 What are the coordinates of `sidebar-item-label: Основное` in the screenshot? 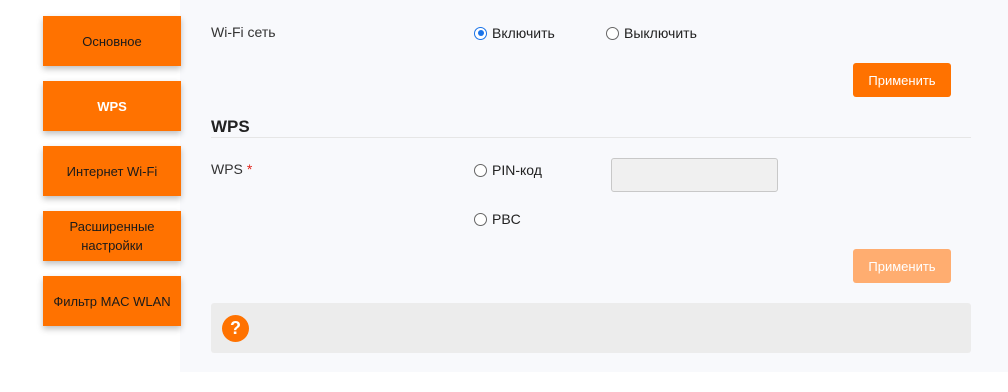 It's located at (112, 41).